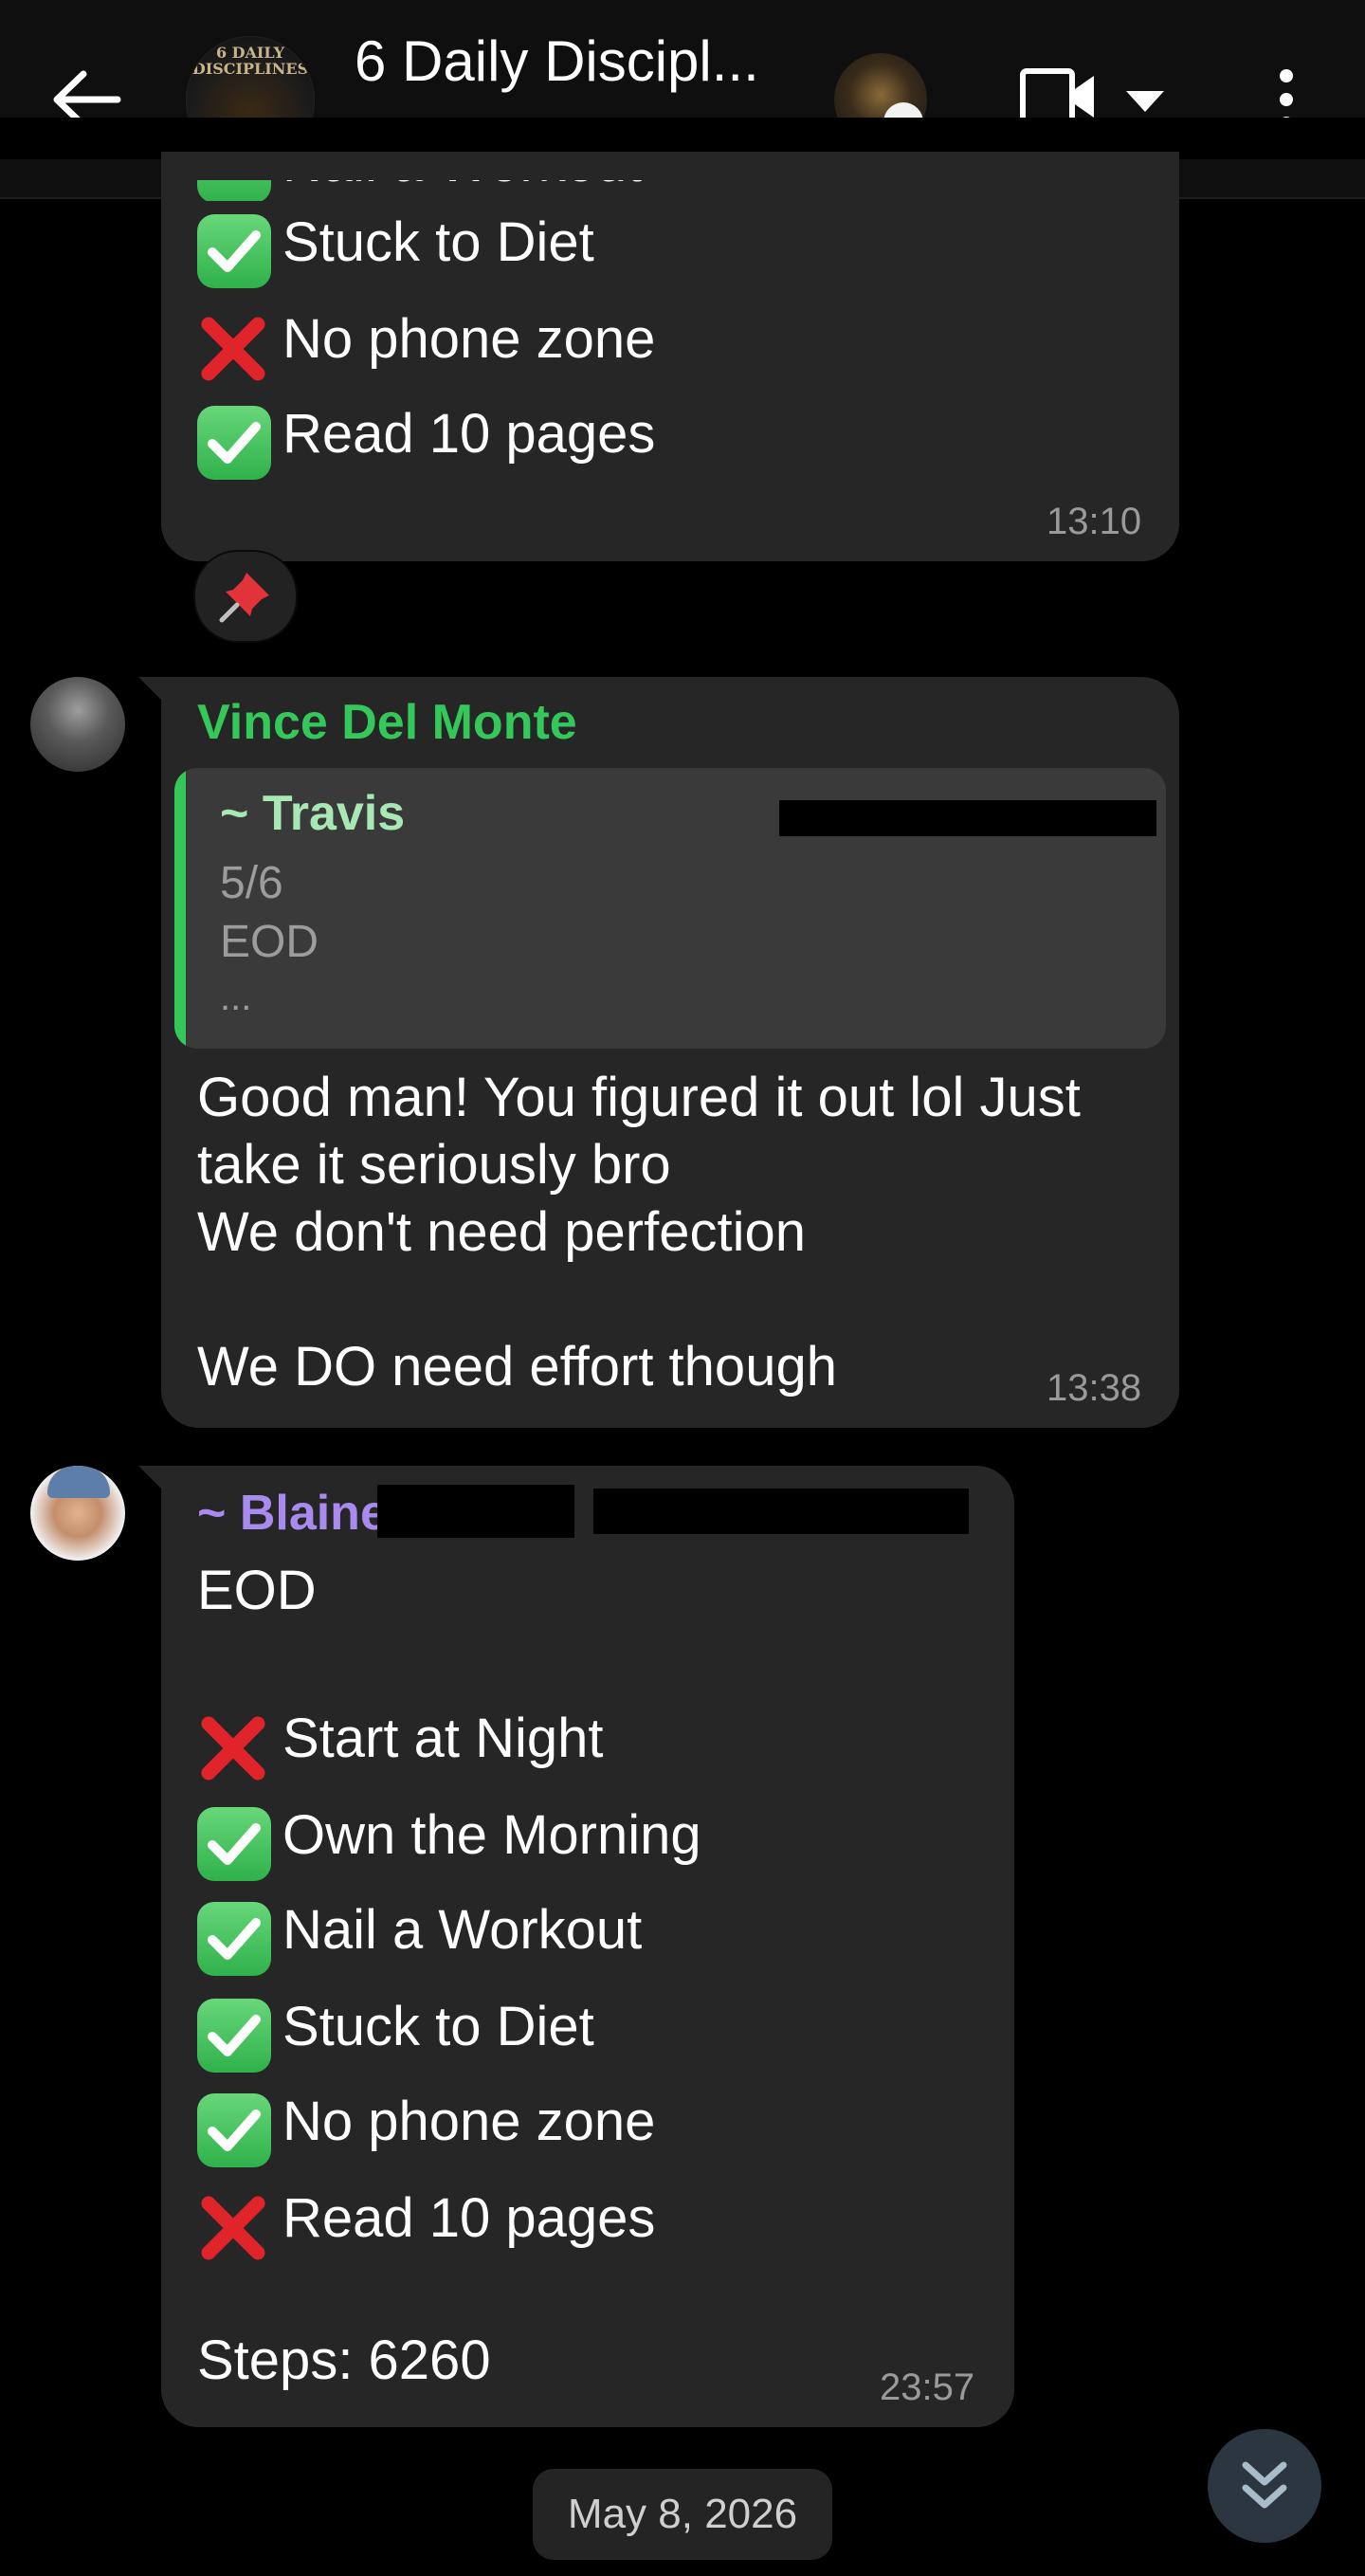  What do you see at coordinates (1145, 101) in the screenshot?
I see `caret-down-icon` at bounding box center [1145, 101].